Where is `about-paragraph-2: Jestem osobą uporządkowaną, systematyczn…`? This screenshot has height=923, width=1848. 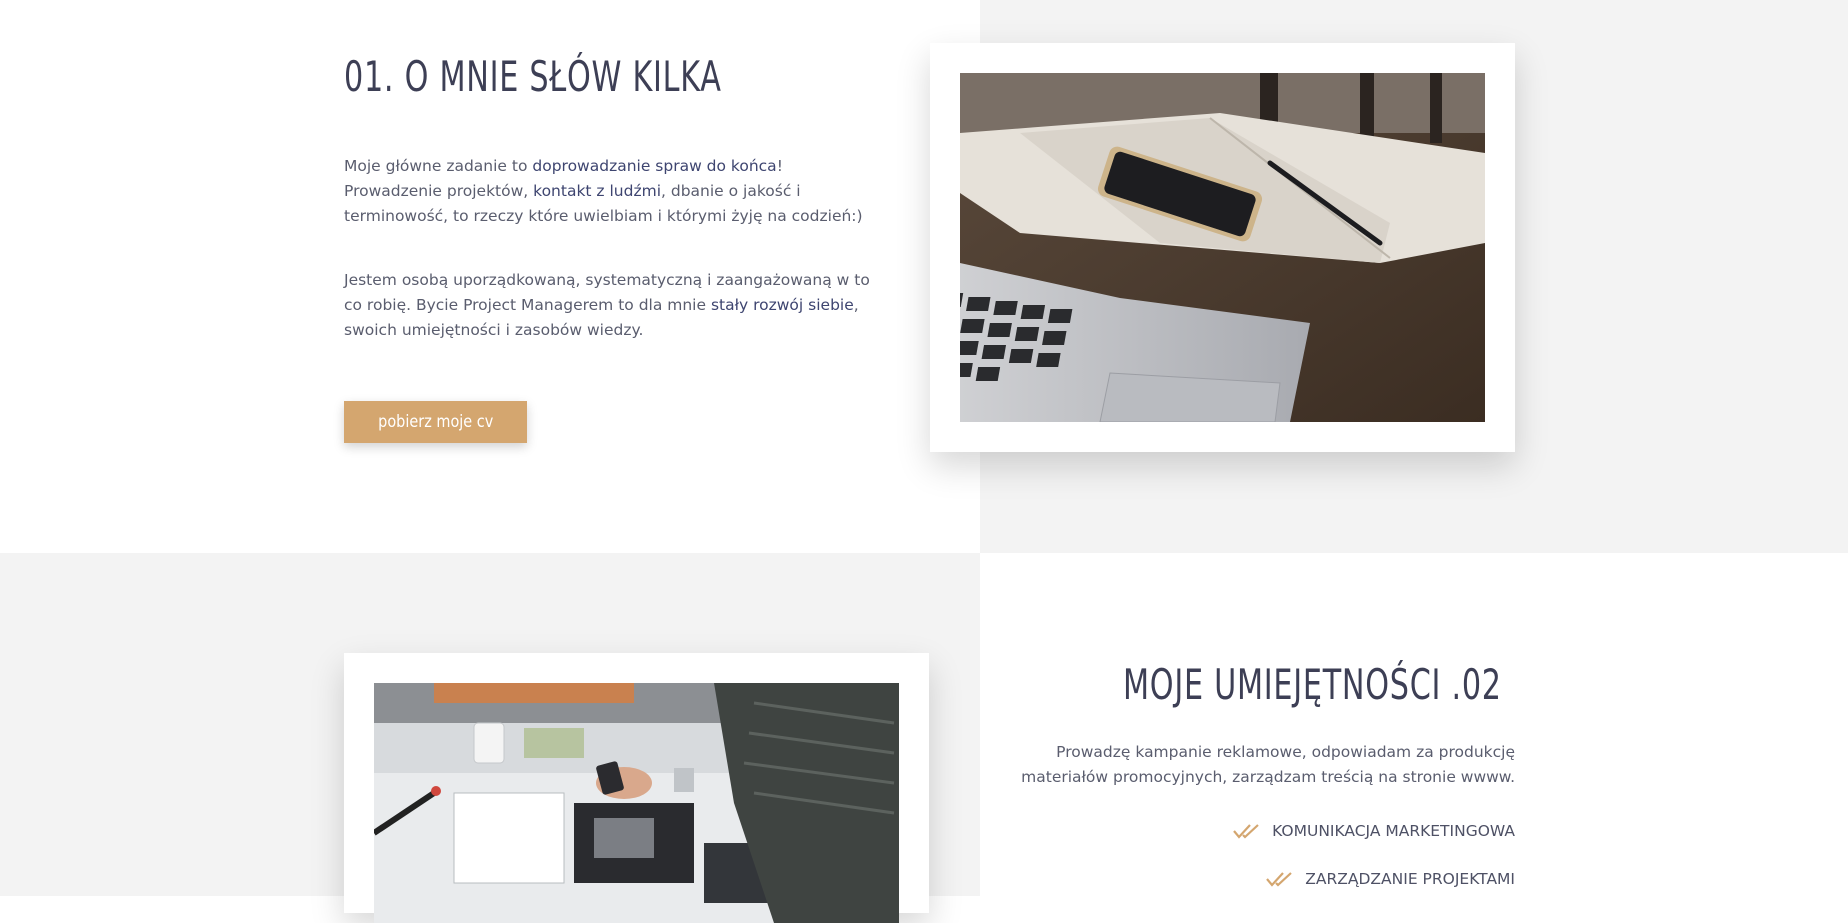 about-paragraph-2: Jestem osobą uporządkowaną, systematyczn… is located at coordinates (614, 305).